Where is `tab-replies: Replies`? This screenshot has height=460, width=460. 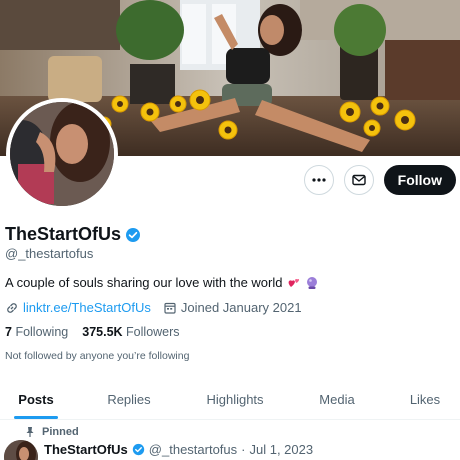 tab-replies: Replies is located at coordinates (129, 399).